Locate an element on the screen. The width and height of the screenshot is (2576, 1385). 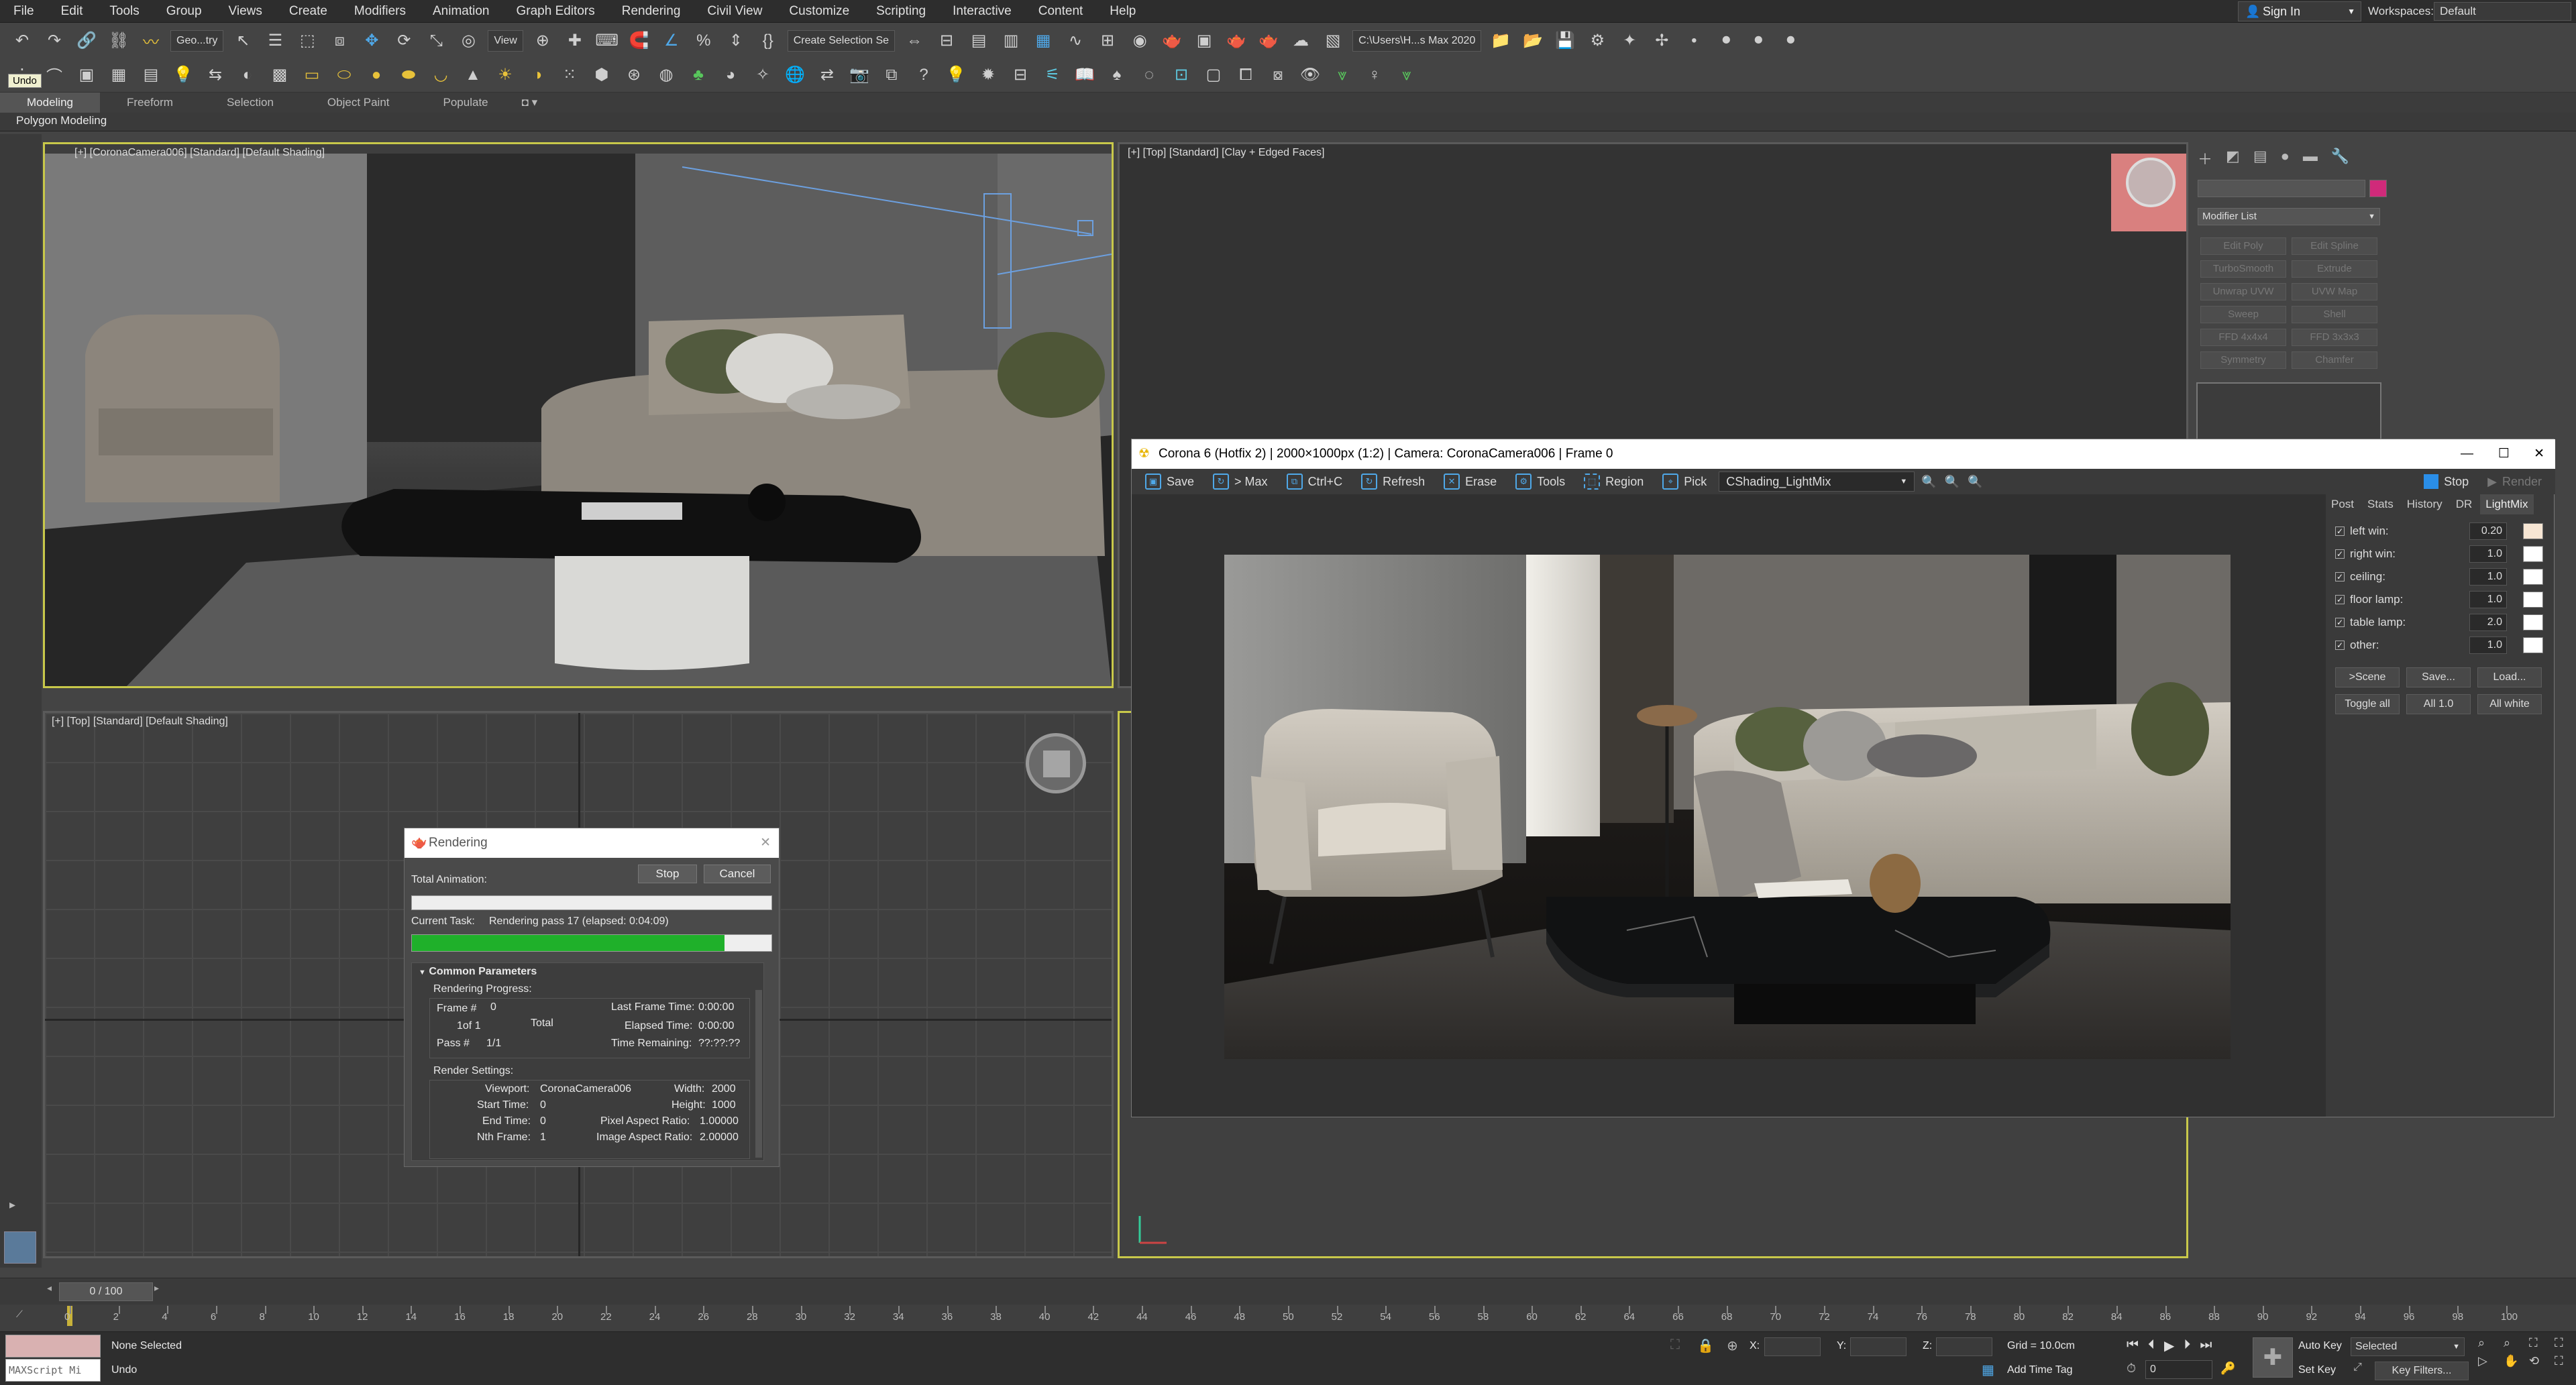
pattern-icon: ⊛ is located at coordinates (634, 75).